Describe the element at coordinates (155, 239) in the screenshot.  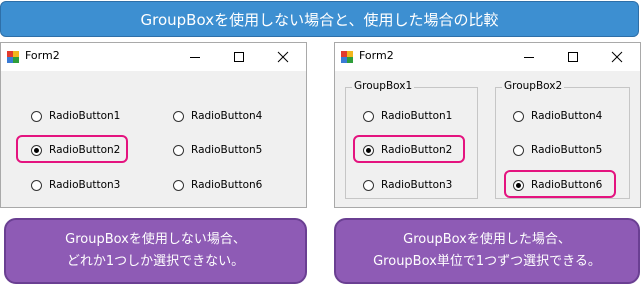
I see `callout-line-1: GroupBoxを使用しない場合、` at that location.